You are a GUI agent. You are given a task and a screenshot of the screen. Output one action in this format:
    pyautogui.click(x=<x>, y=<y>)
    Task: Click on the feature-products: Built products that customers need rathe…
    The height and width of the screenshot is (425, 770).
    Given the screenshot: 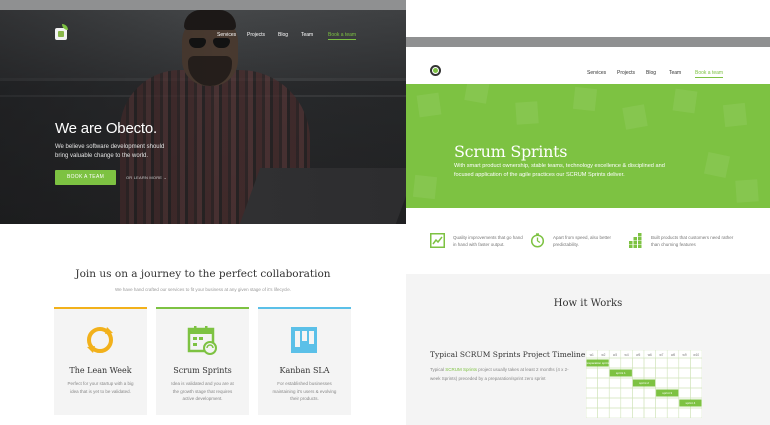 What is the action you would take?
    pyautogui.click(x=688, y=242)
    